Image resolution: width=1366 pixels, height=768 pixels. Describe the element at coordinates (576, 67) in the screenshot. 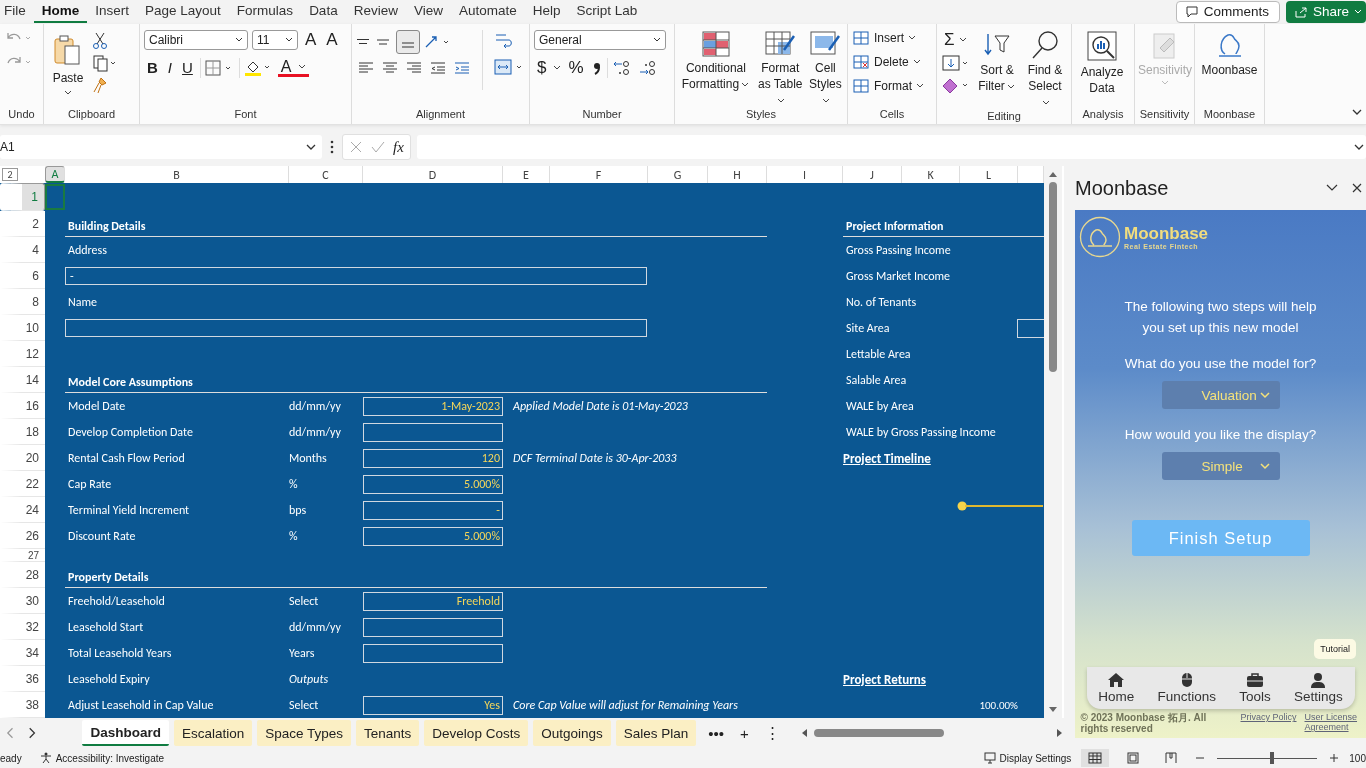

I see `percent-button: %` at that location.